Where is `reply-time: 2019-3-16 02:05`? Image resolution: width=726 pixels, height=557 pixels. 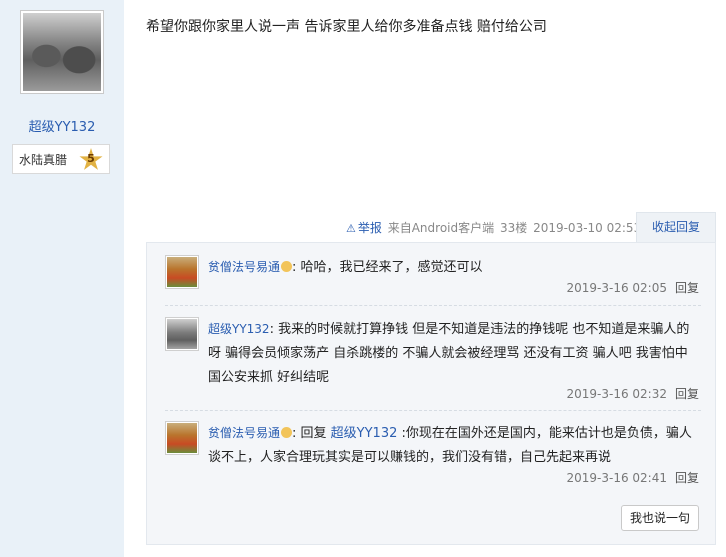
reply-time: 2019-3-16 02:05 is located at coordinates (616, 288).